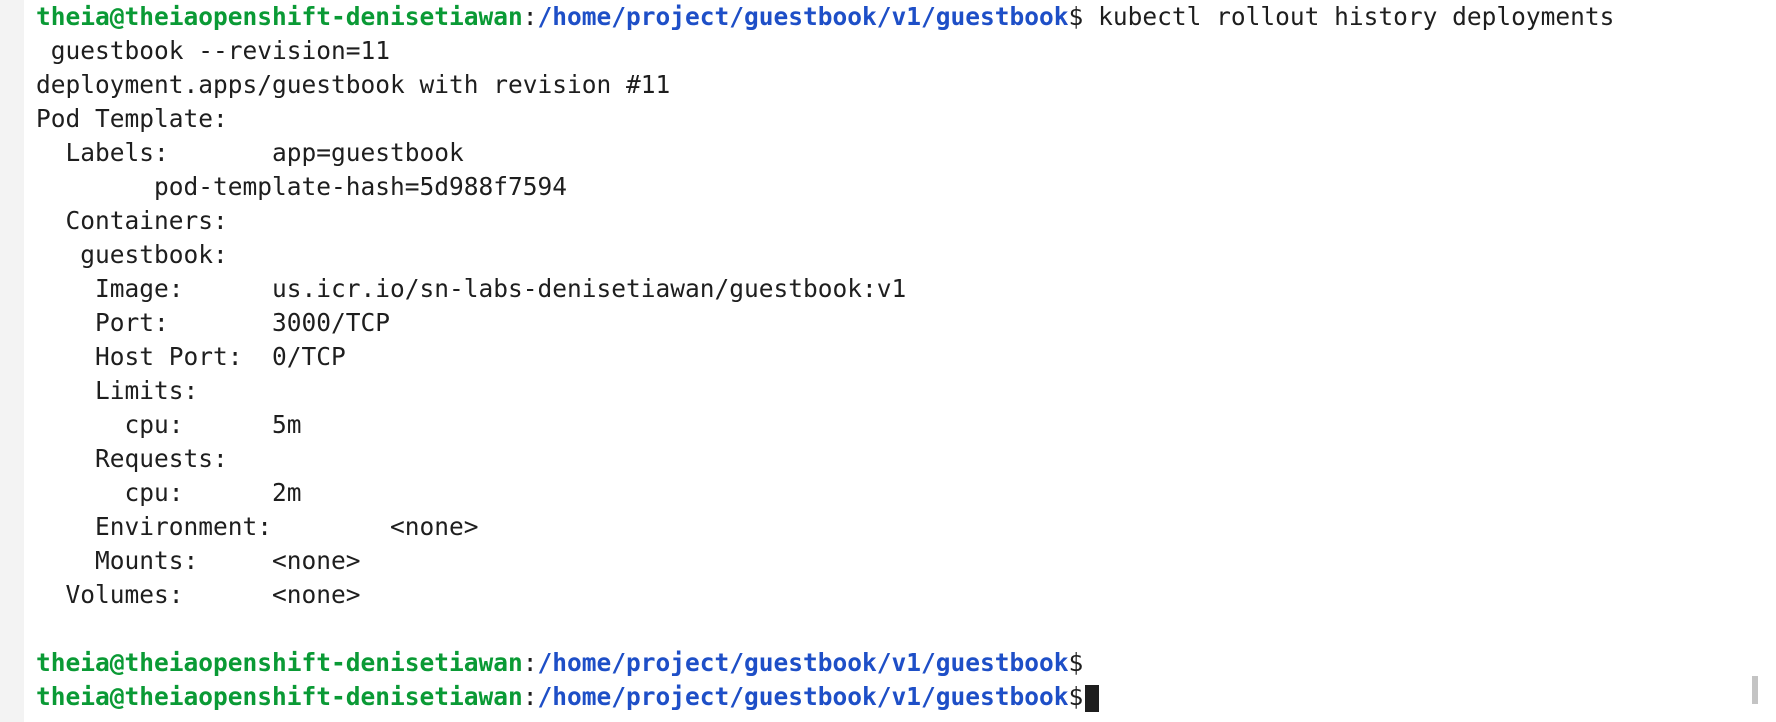  I want to click on text-cursor, so click(1092, 698).